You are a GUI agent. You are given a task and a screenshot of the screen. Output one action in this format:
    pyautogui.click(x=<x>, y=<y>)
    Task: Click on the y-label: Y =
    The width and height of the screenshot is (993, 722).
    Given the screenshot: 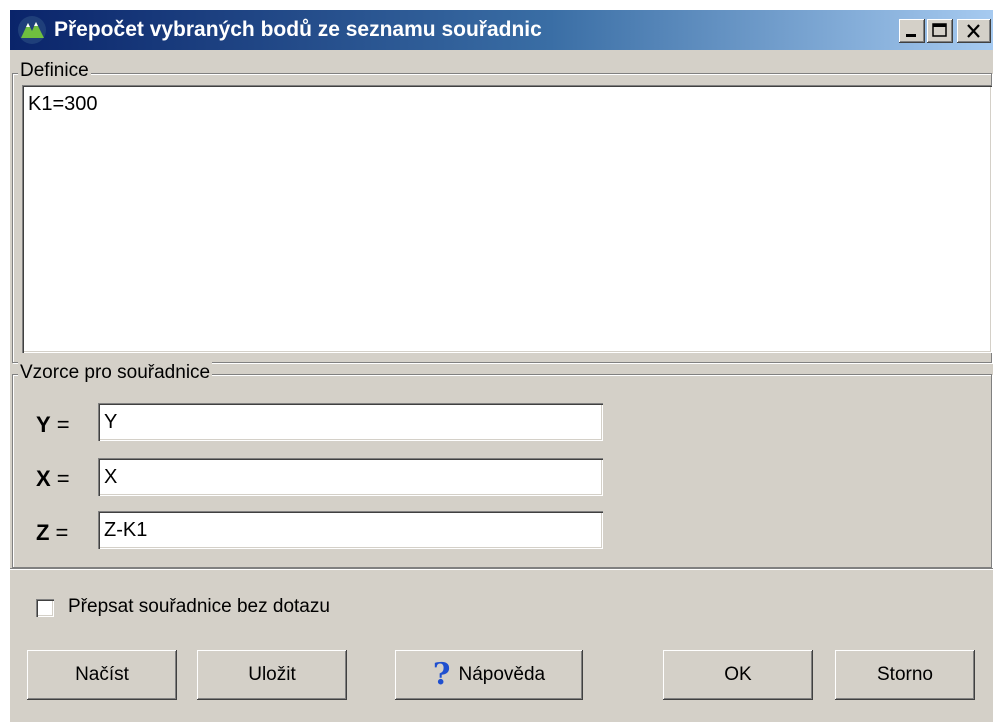 What is the action you would take?
    pyautogui.click(x=53, y=424)
    